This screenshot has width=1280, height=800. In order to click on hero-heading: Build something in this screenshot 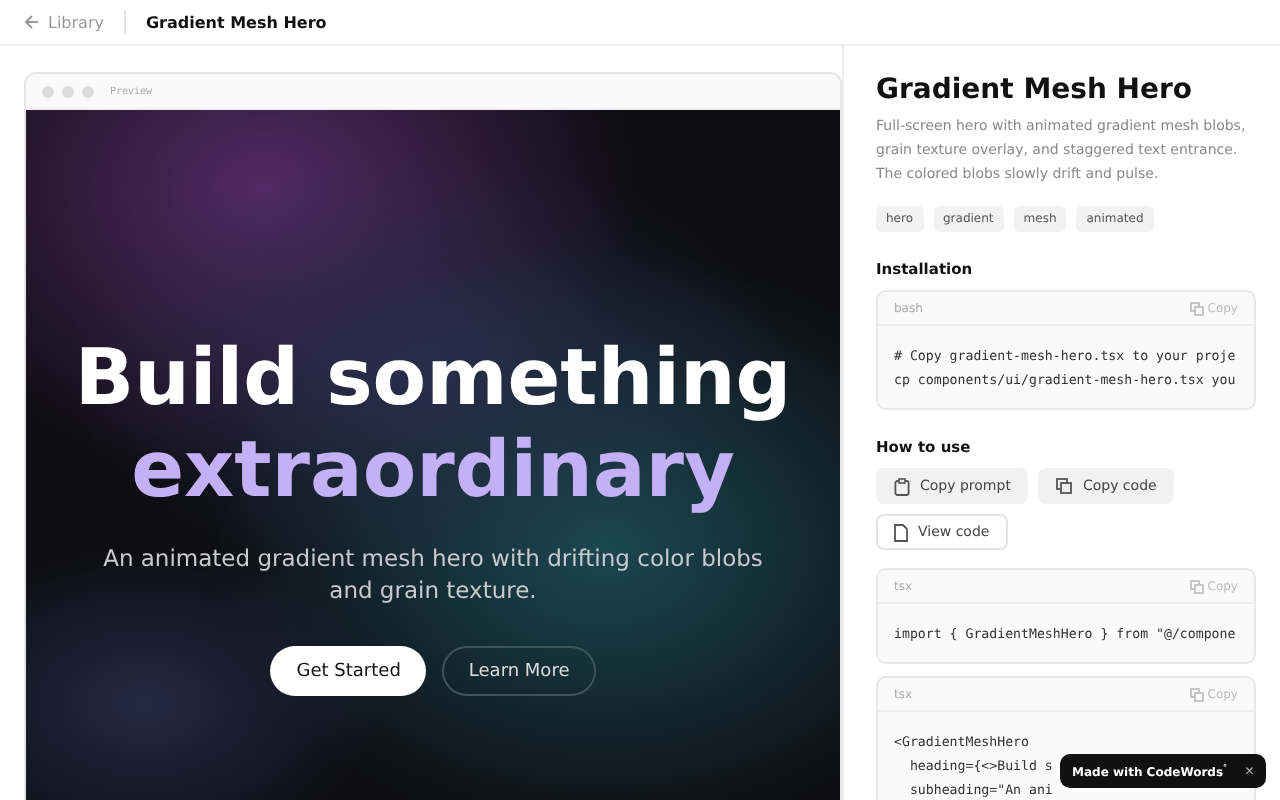, I will do `click(433, 380)`.